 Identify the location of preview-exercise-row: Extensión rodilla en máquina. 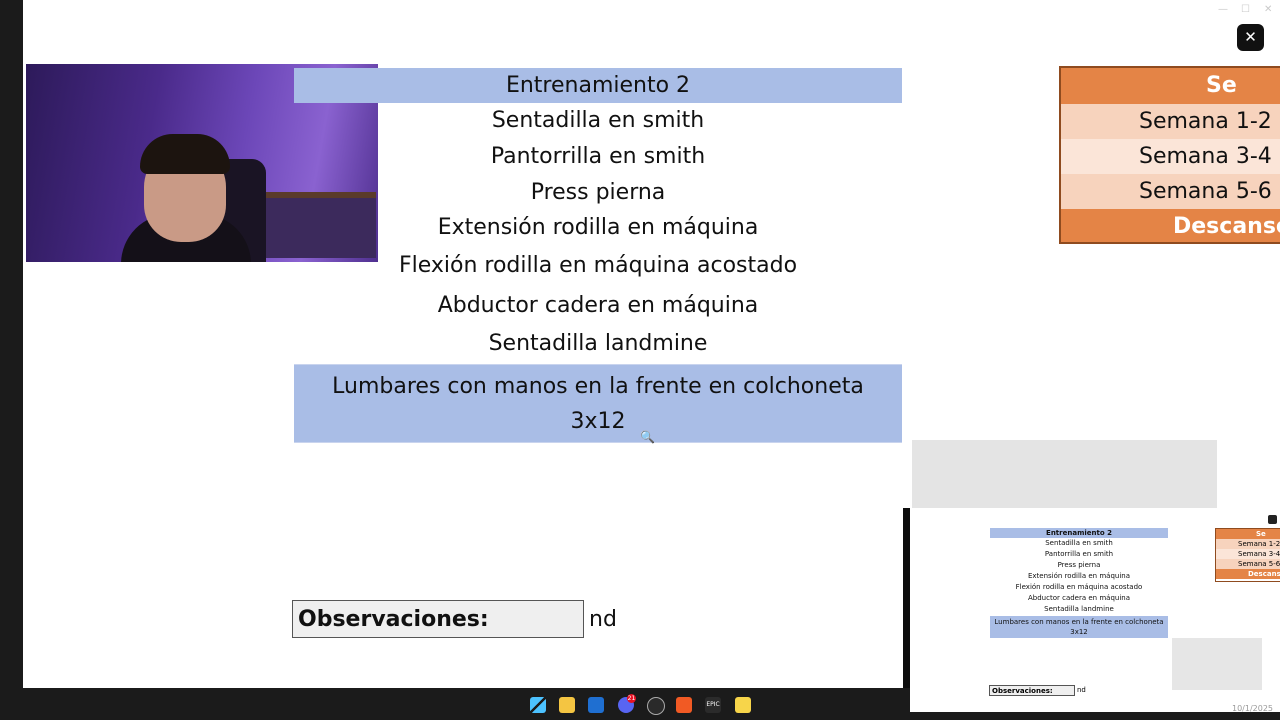
(1079, 576).